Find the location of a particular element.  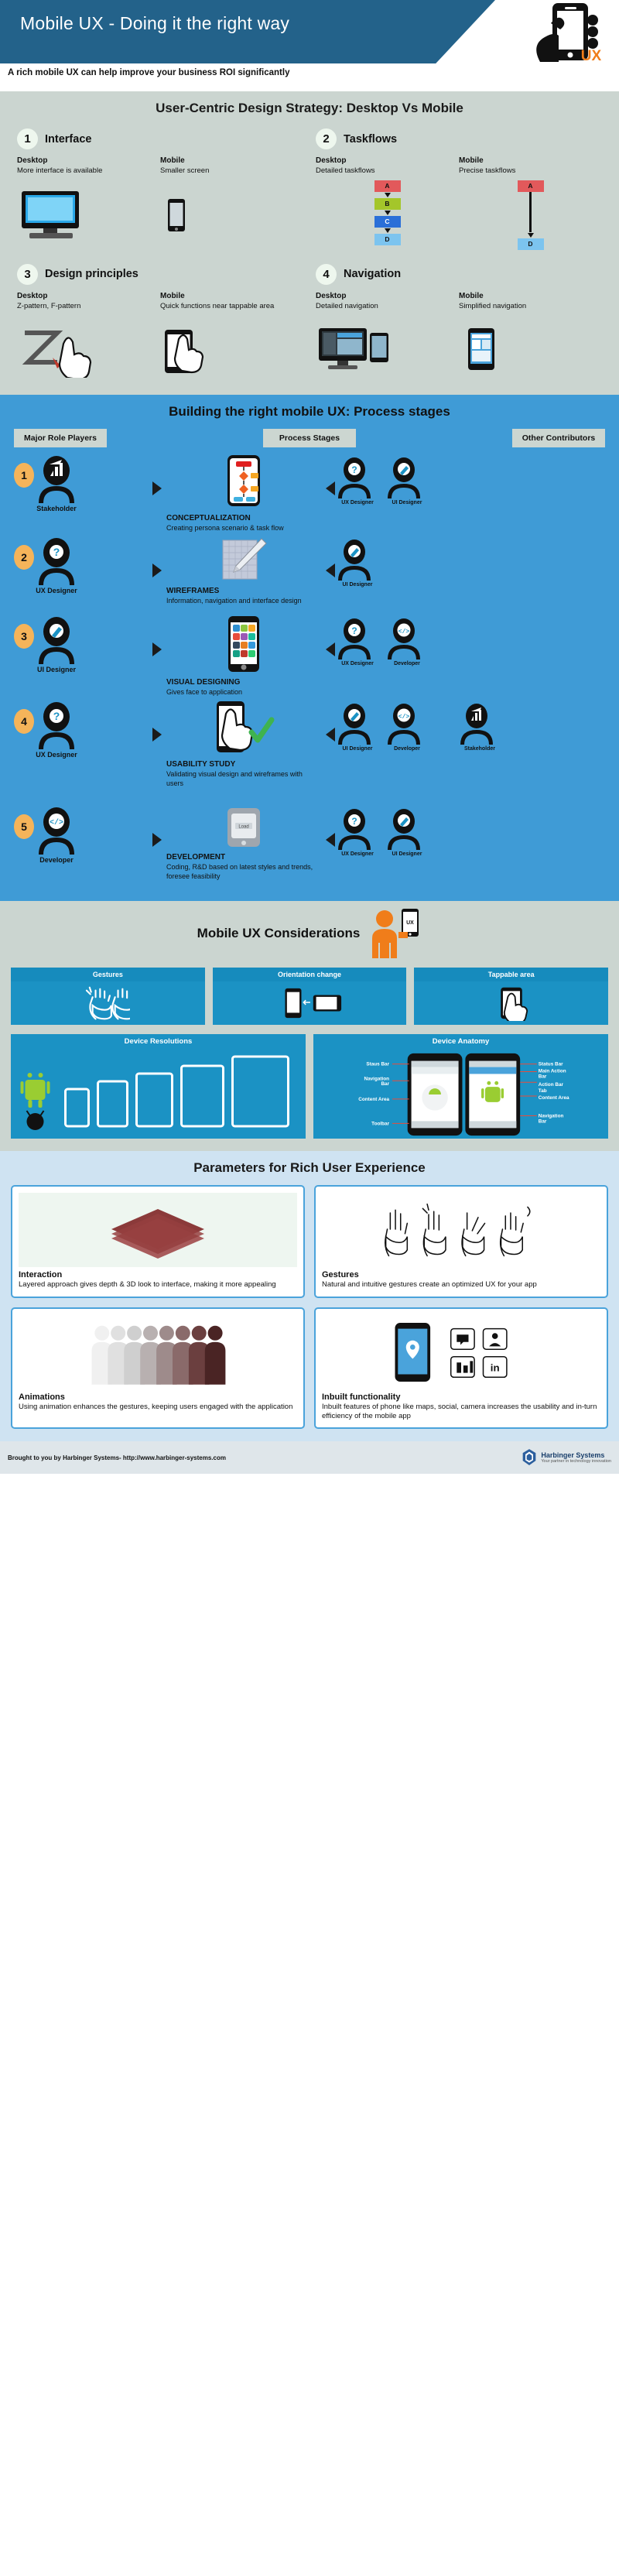

flow-box-b: B is located at coordinates (387, 203).